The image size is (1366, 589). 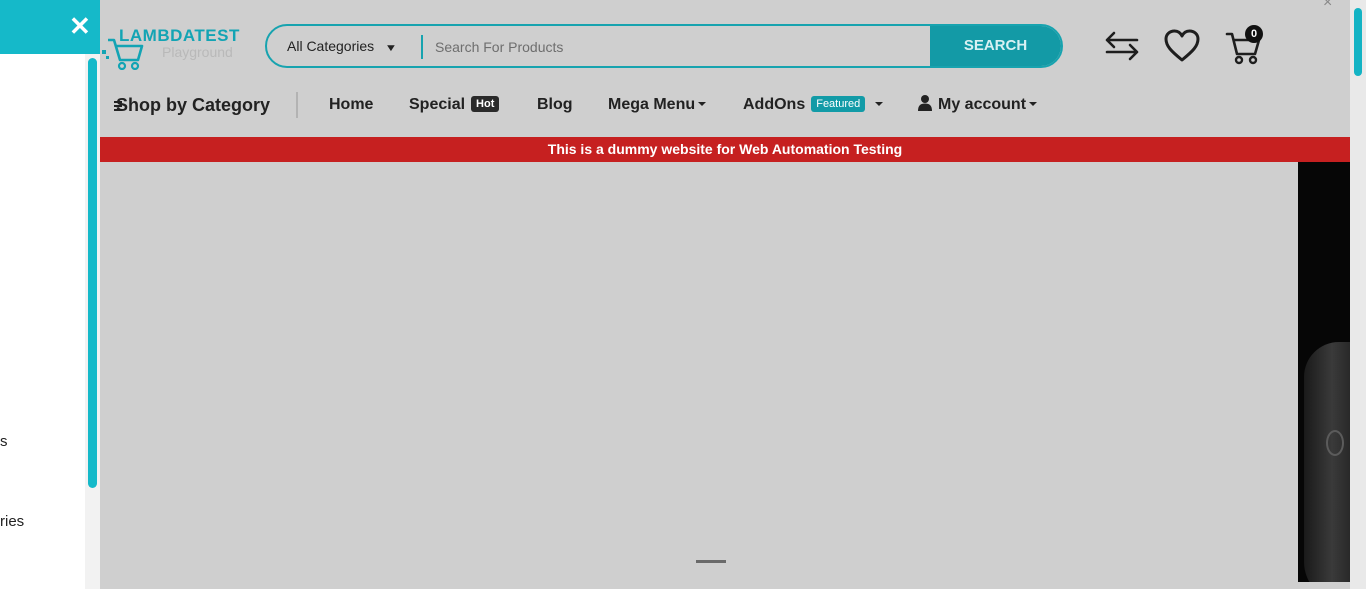 What do you see at coordinates (652, 104) in the screenshot?
I see `nav-item-mega-menu-label: Mega Menu` at bounding box center [652, 104].